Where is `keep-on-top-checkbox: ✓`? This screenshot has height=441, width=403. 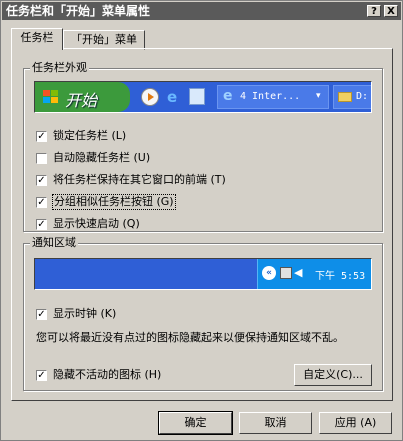
keep-on-top-checkbox: ✓ is located at coordinates (41, 180).